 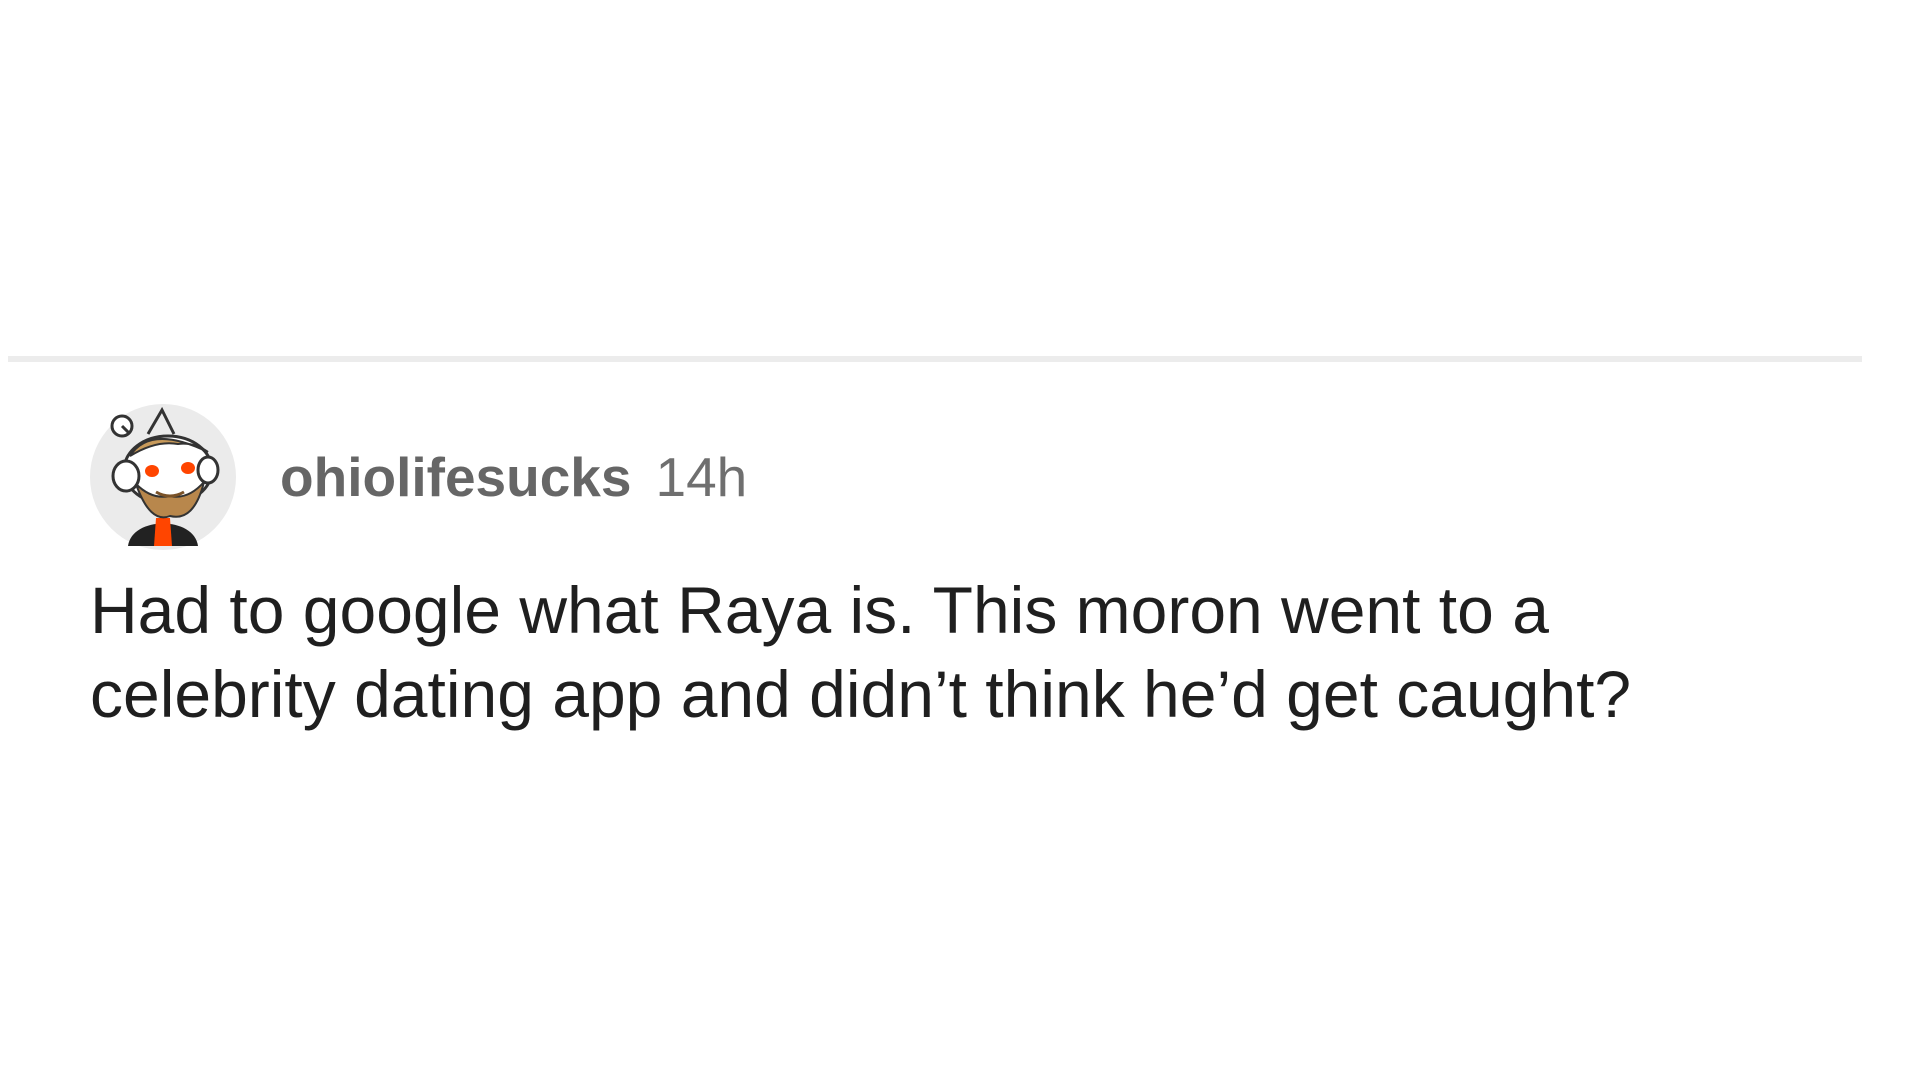 What do you see at coordinates (970, 477) in the screenshot?
I see `comment-header: ohiolifesucks 14h` at bounding box center [970, 477].